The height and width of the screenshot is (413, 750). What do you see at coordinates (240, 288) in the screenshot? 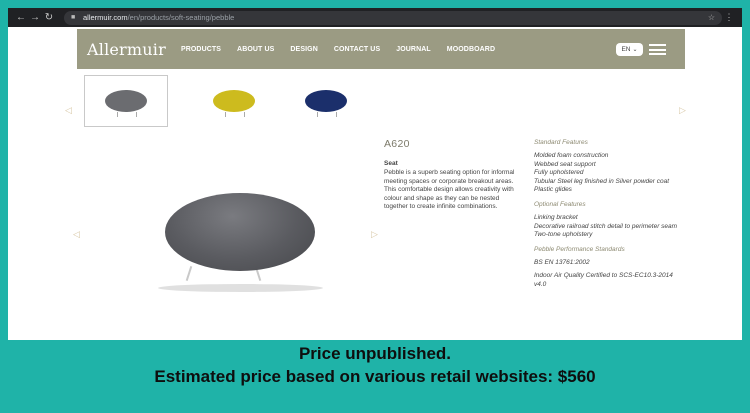
I see `product-shadow` at bounding box center [240, 288].